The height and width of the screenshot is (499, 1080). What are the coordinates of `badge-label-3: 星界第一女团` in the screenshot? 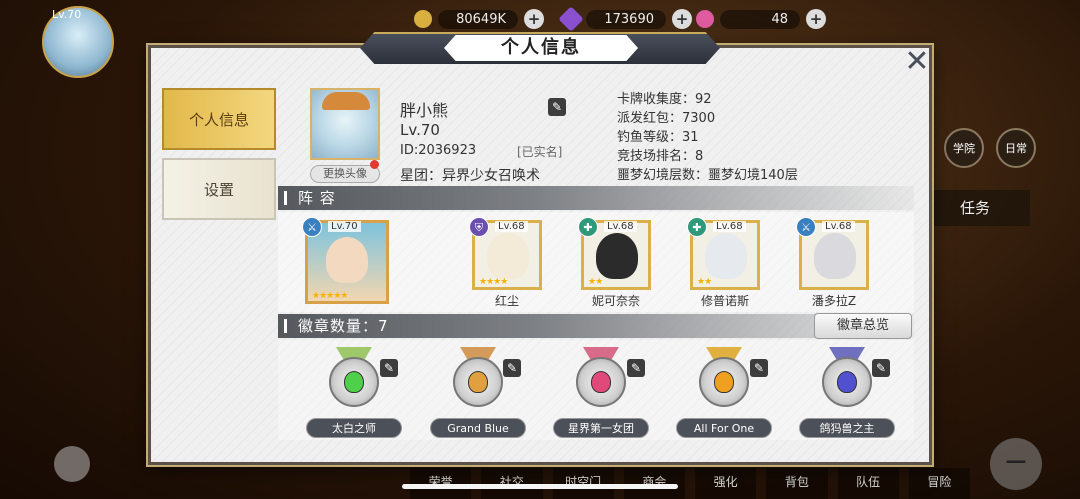 It's located at (601, 428).